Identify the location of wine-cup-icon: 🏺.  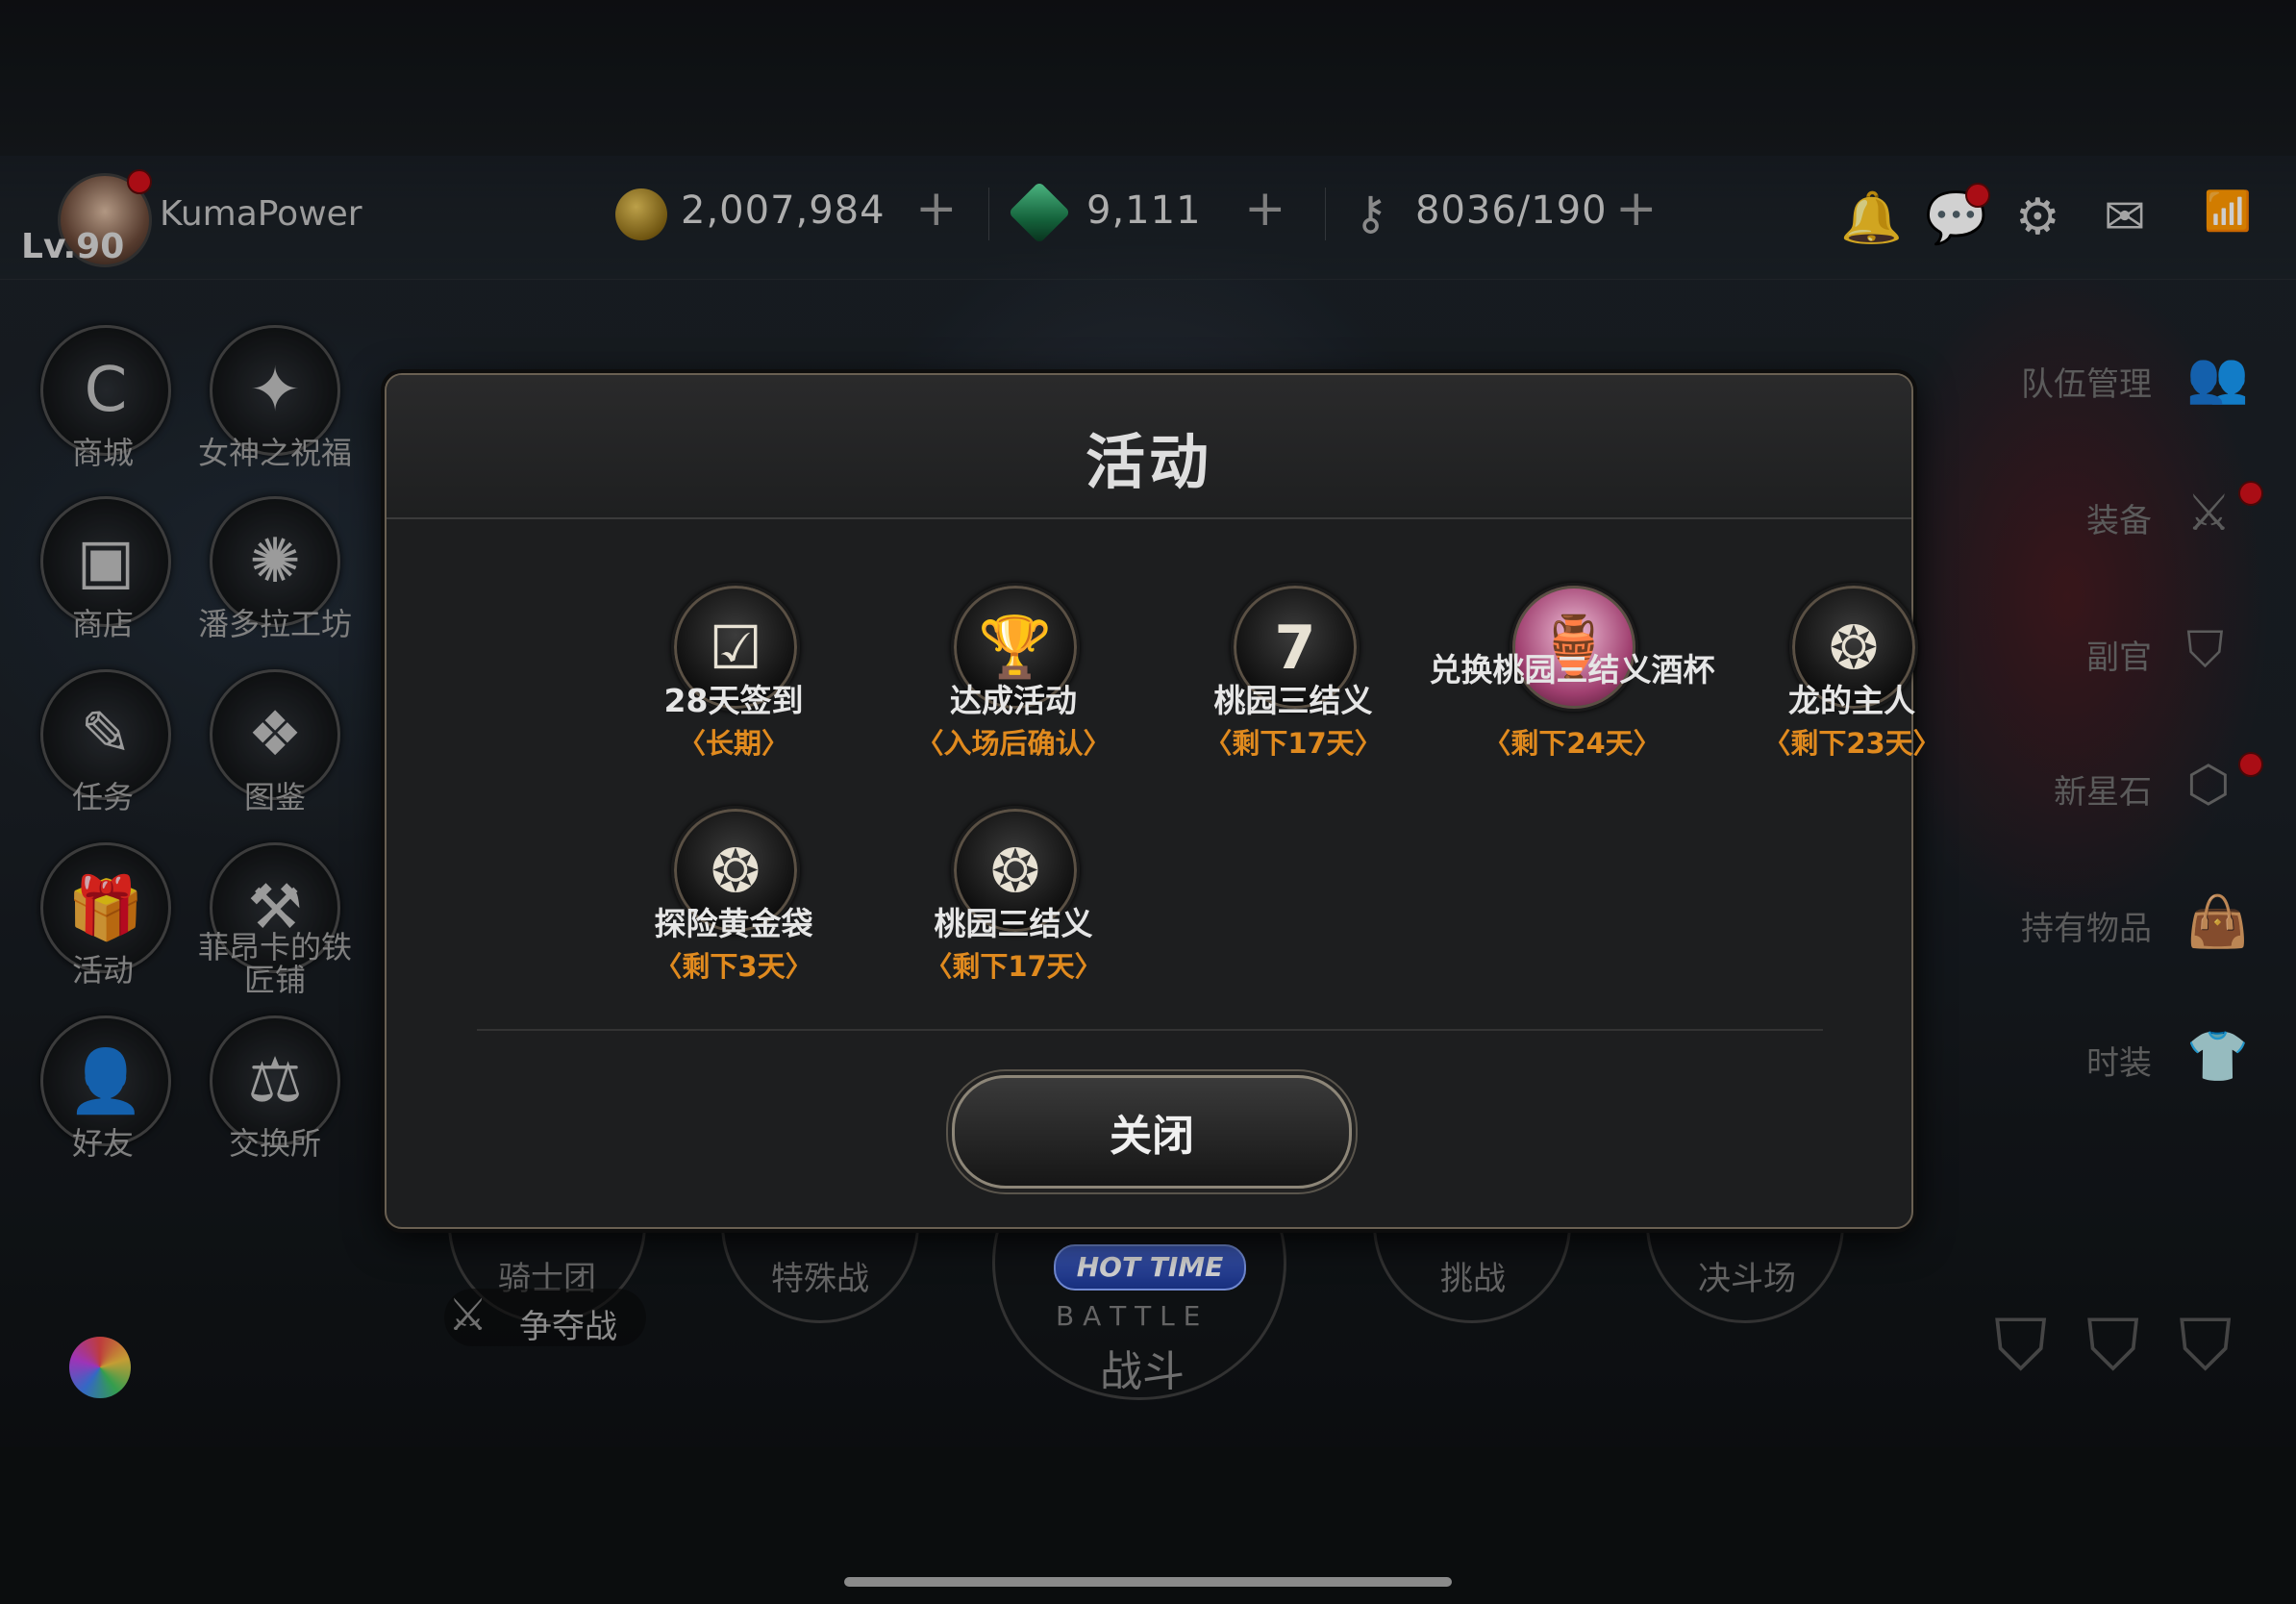
(1574, 647).